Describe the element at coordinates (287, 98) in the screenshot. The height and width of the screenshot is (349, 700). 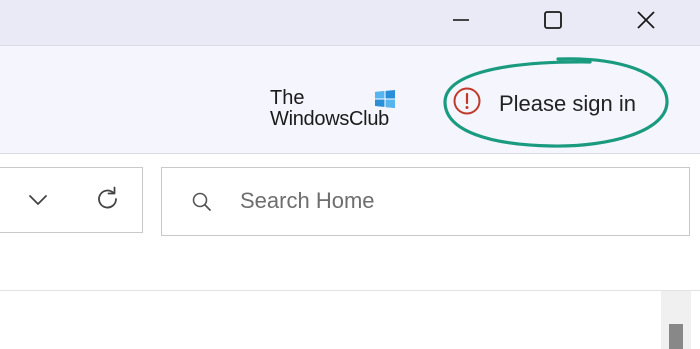
I see `watermark-line-1: The` at that location.